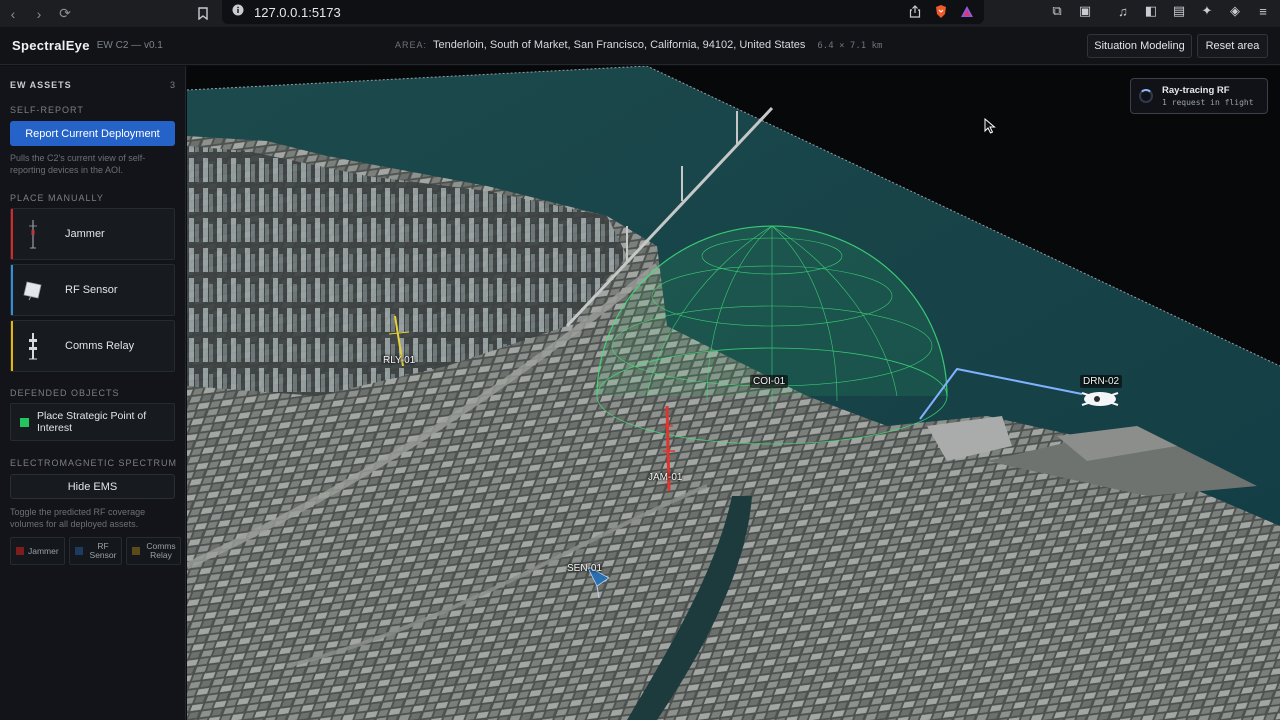 This screenshot has width=1280, height=720. Describe the element at coordinates (1139, 46) in the screenshot. I see `situation-modeling-button: Situation Modeling` at that location.